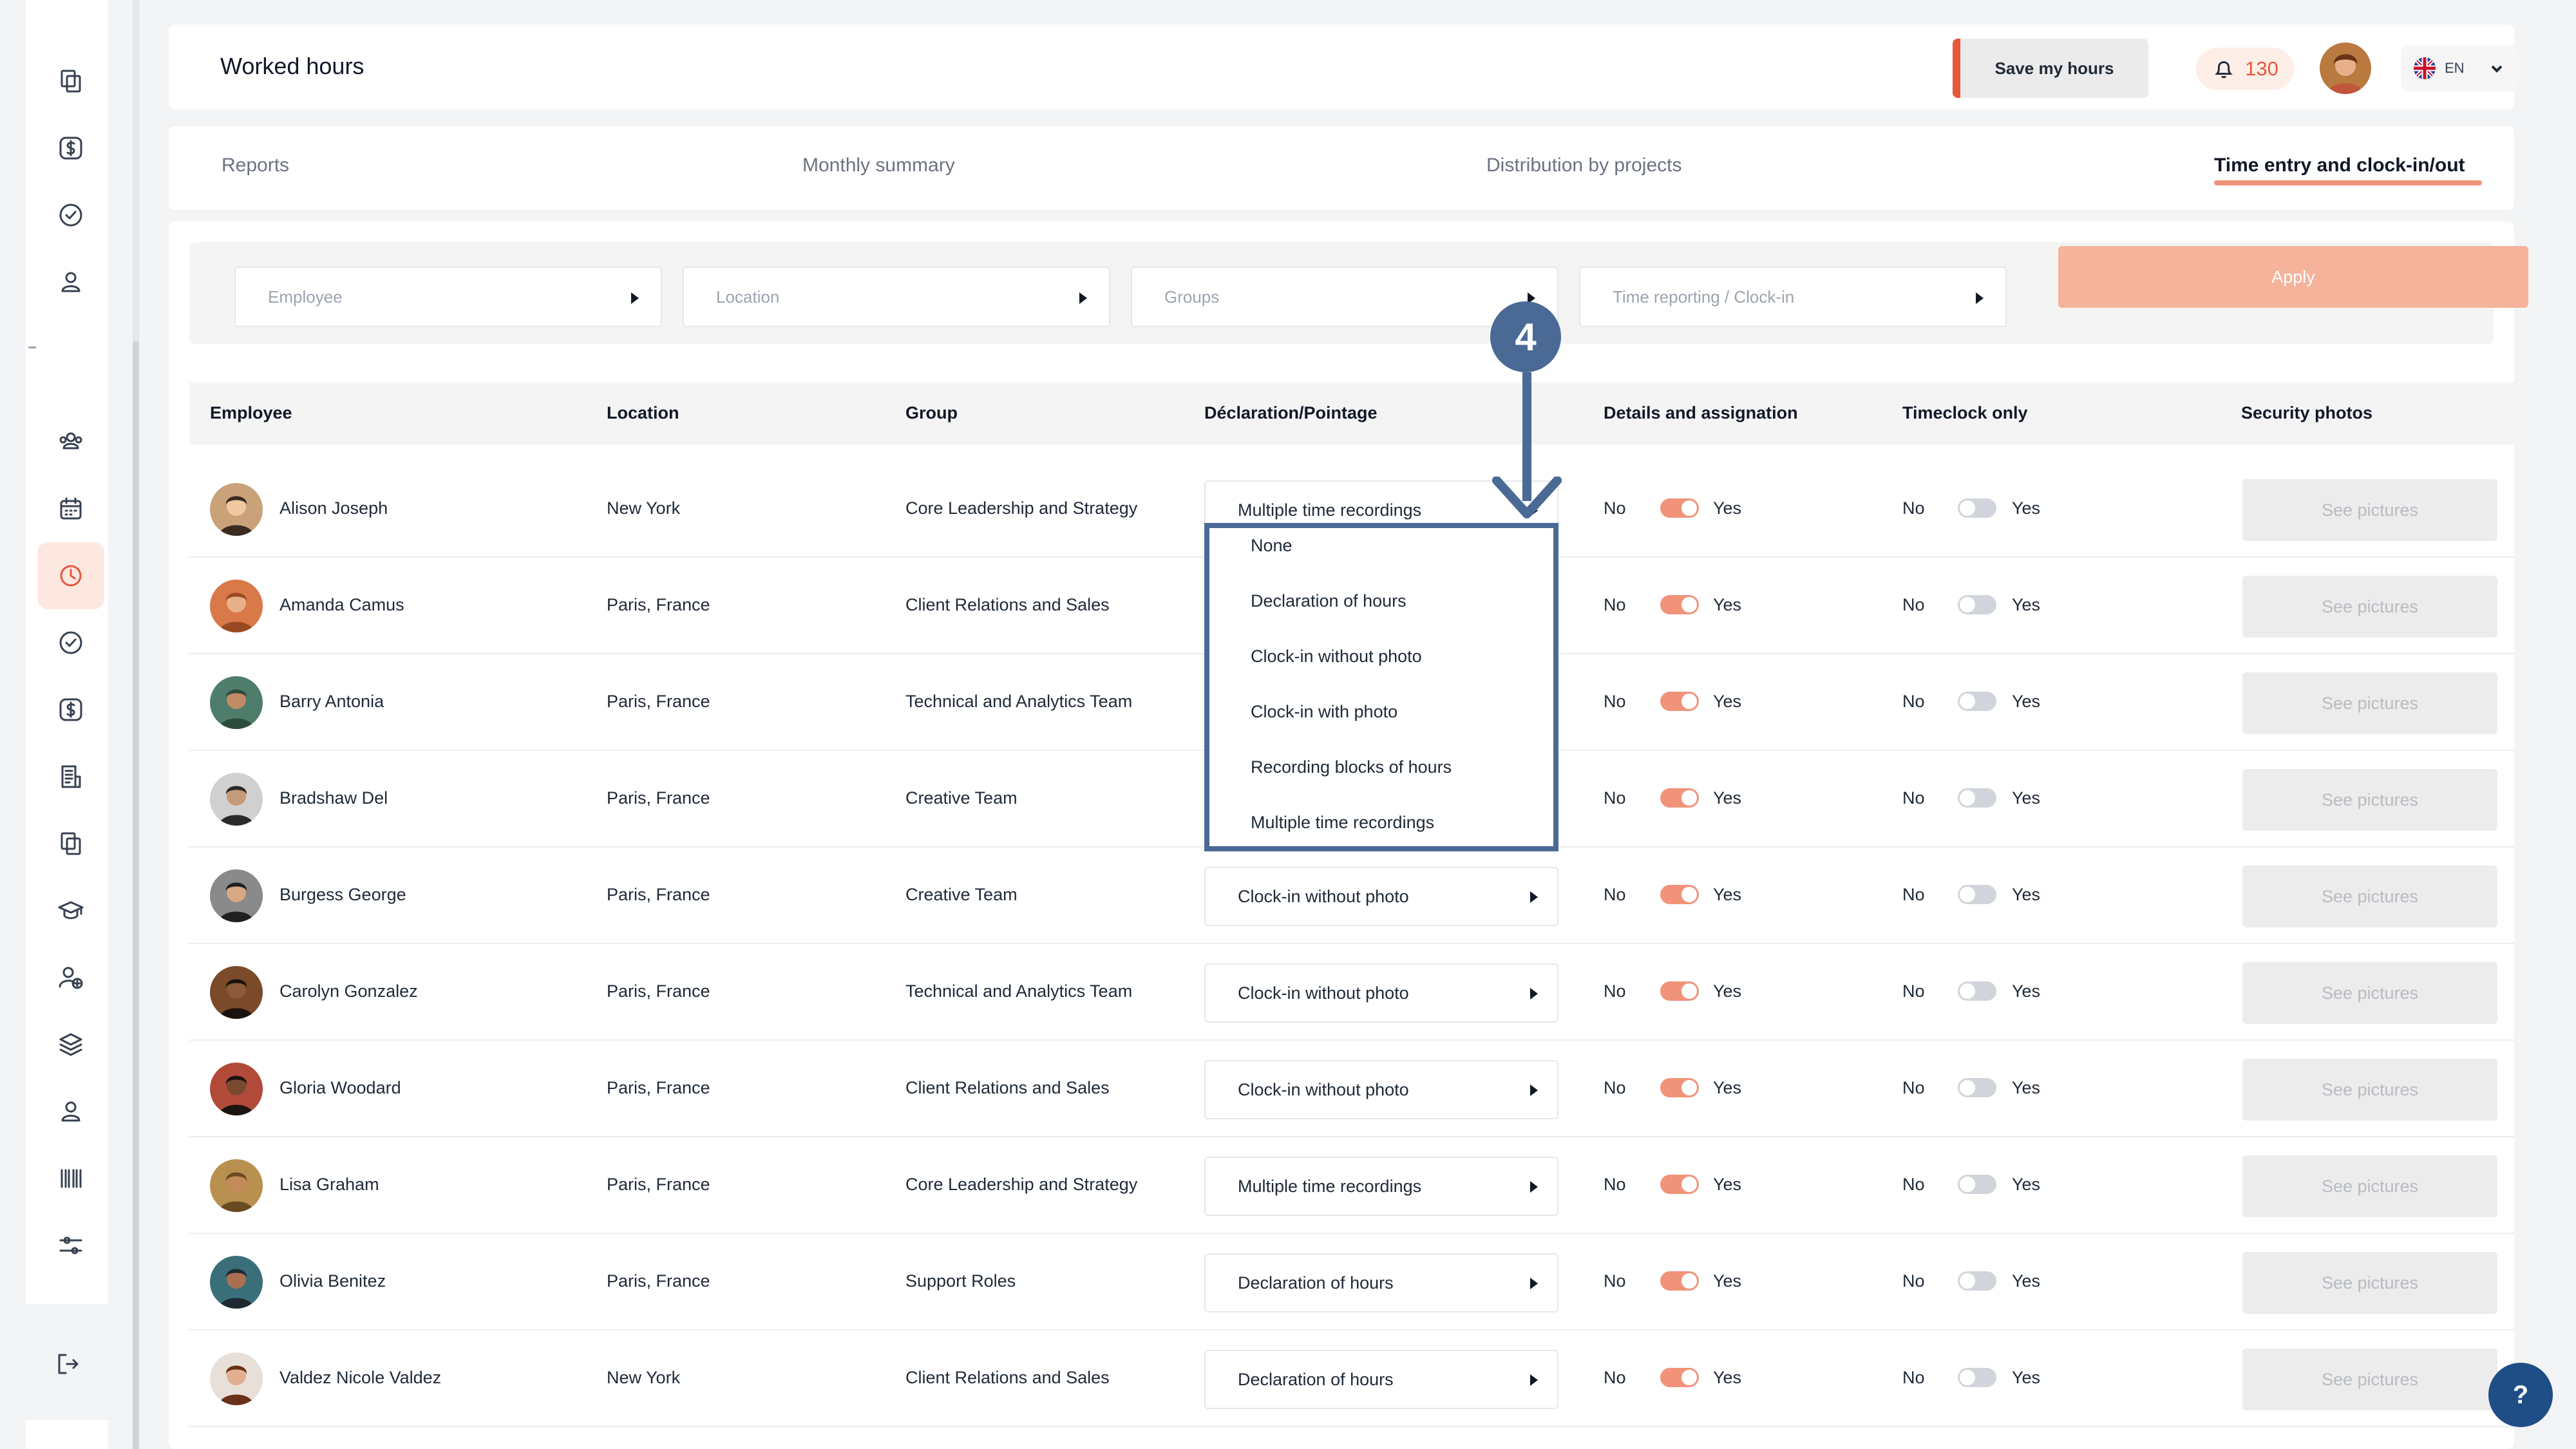  I want to click on time-reporting-filter-label: Time reporting / Clock-in, so click(1704, 297).